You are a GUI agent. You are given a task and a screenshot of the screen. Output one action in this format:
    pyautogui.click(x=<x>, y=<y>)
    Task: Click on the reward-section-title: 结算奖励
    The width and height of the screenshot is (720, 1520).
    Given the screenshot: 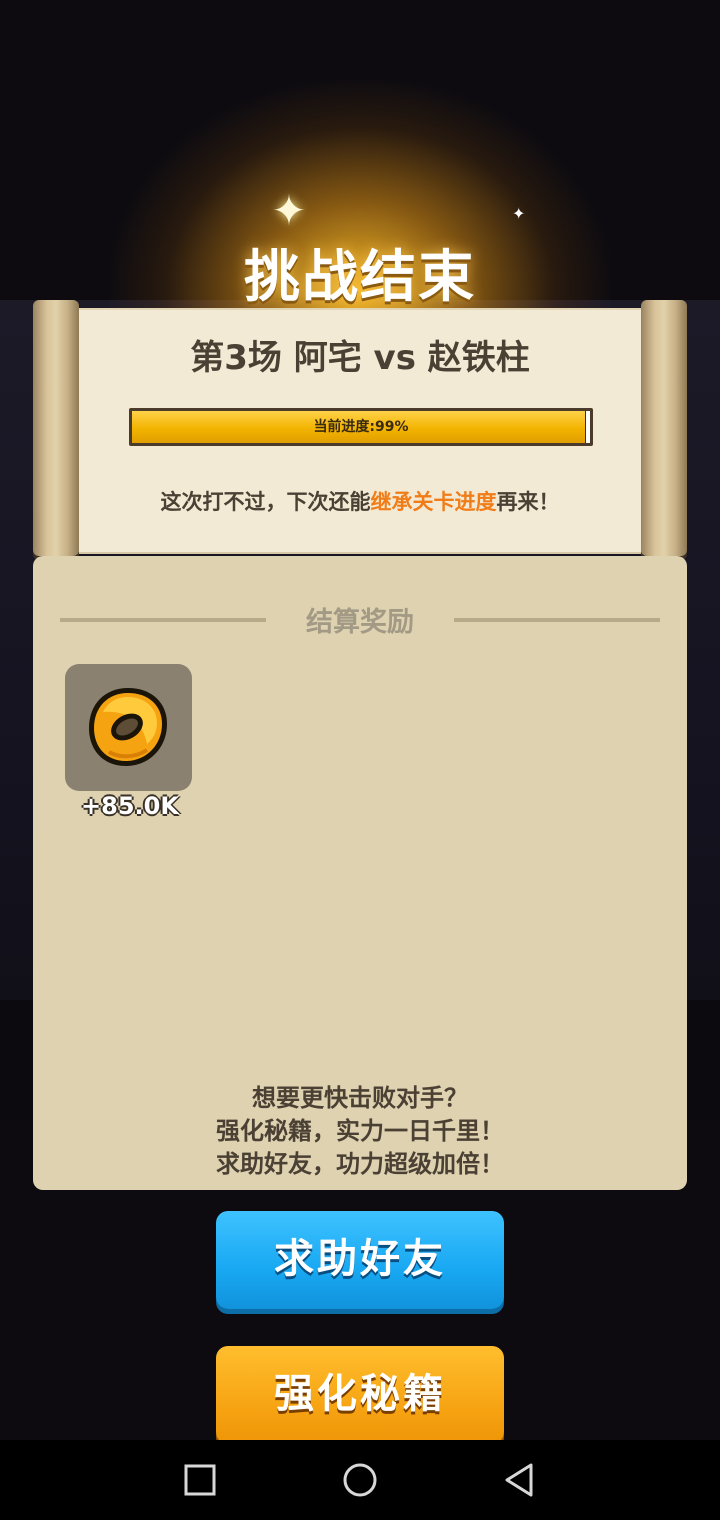 What is the action you would take?
    pyautogui.click(x=360, y=622)
    